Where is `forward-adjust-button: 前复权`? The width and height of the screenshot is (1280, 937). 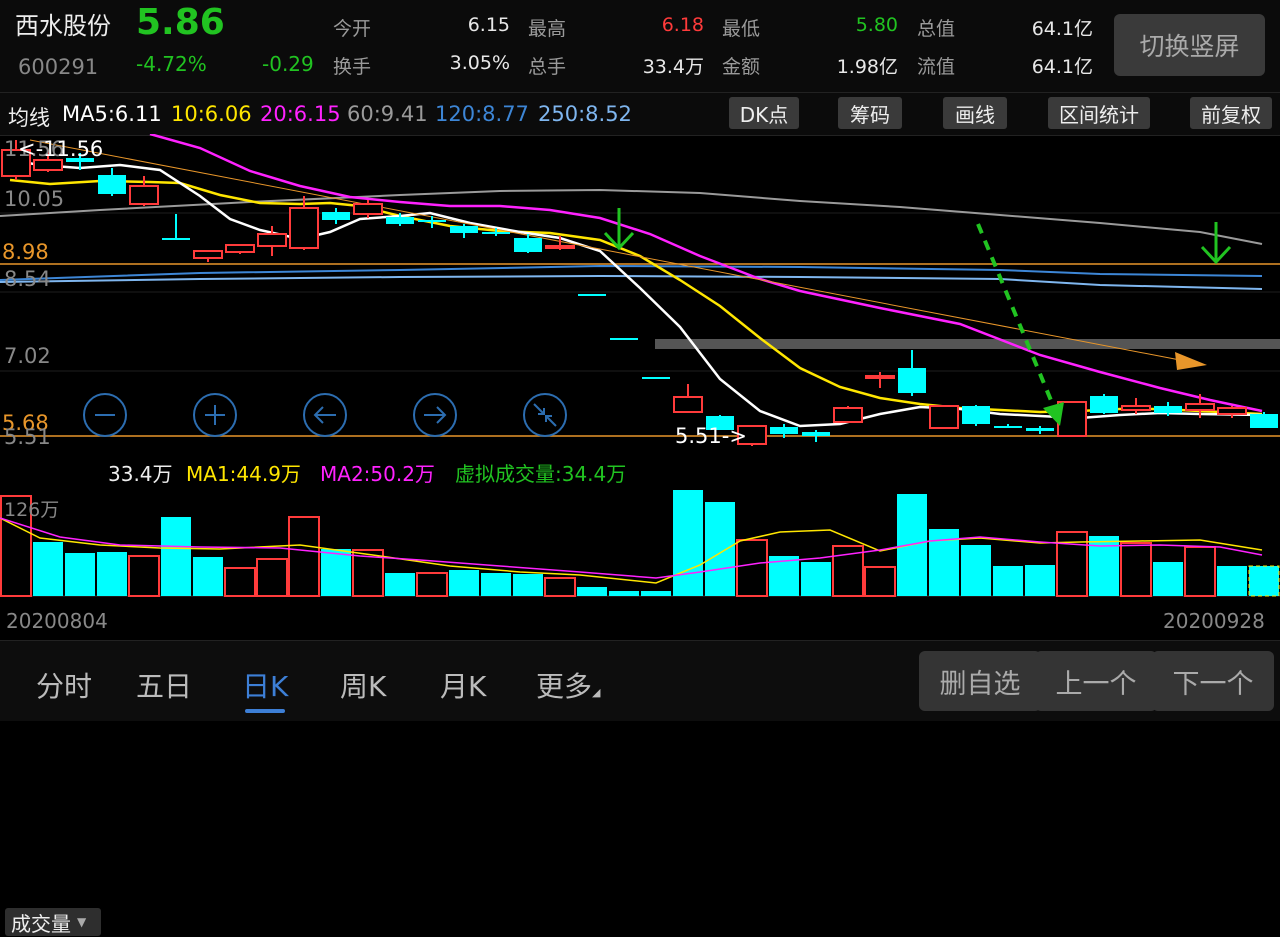 forward-adjust-button: 前复权 is located at coordinates (1231, 113).